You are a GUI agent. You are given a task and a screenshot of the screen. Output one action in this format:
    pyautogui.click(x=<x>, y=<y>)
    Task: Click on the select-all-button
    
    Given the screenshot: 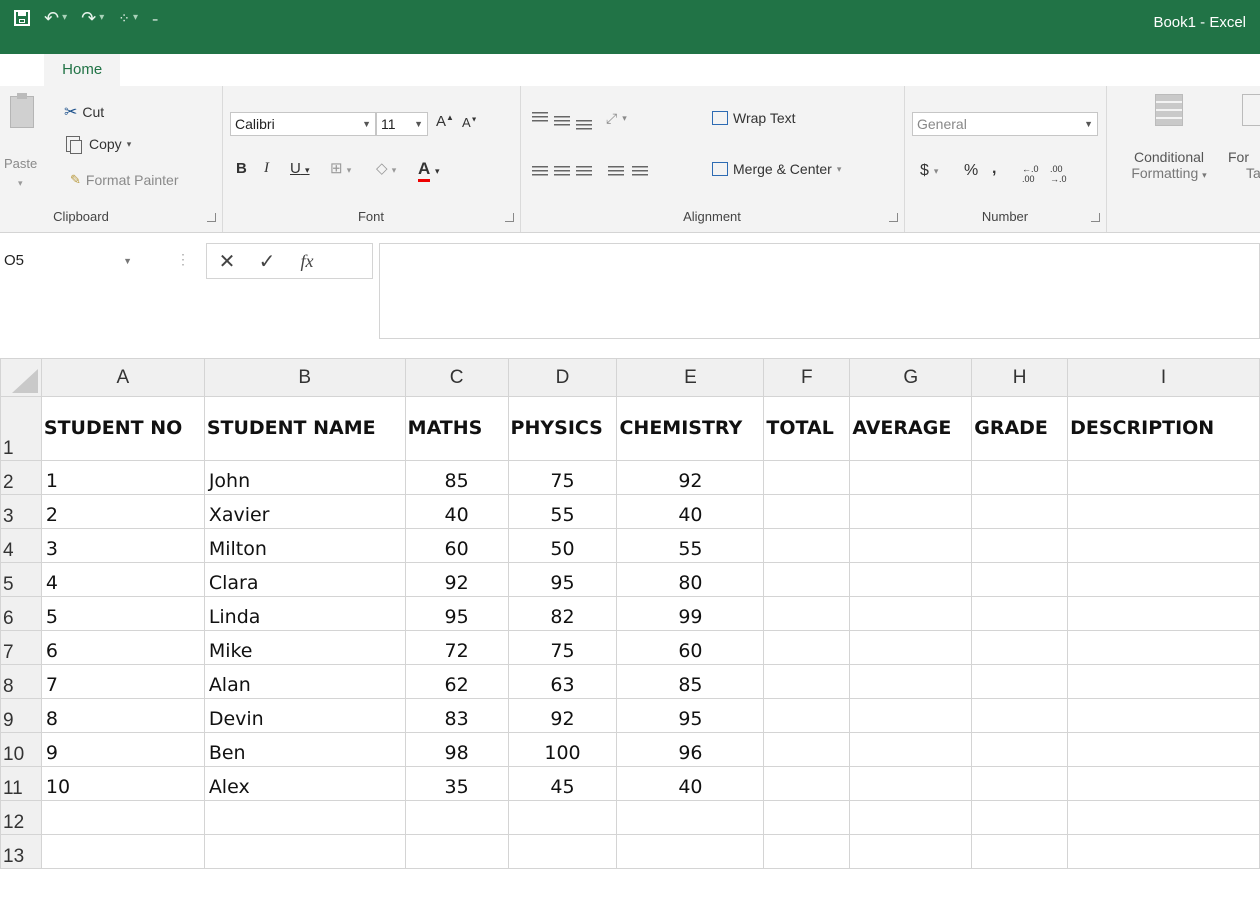 What is the action you would take?
    pyautogui.click(x=21, y=377)
    